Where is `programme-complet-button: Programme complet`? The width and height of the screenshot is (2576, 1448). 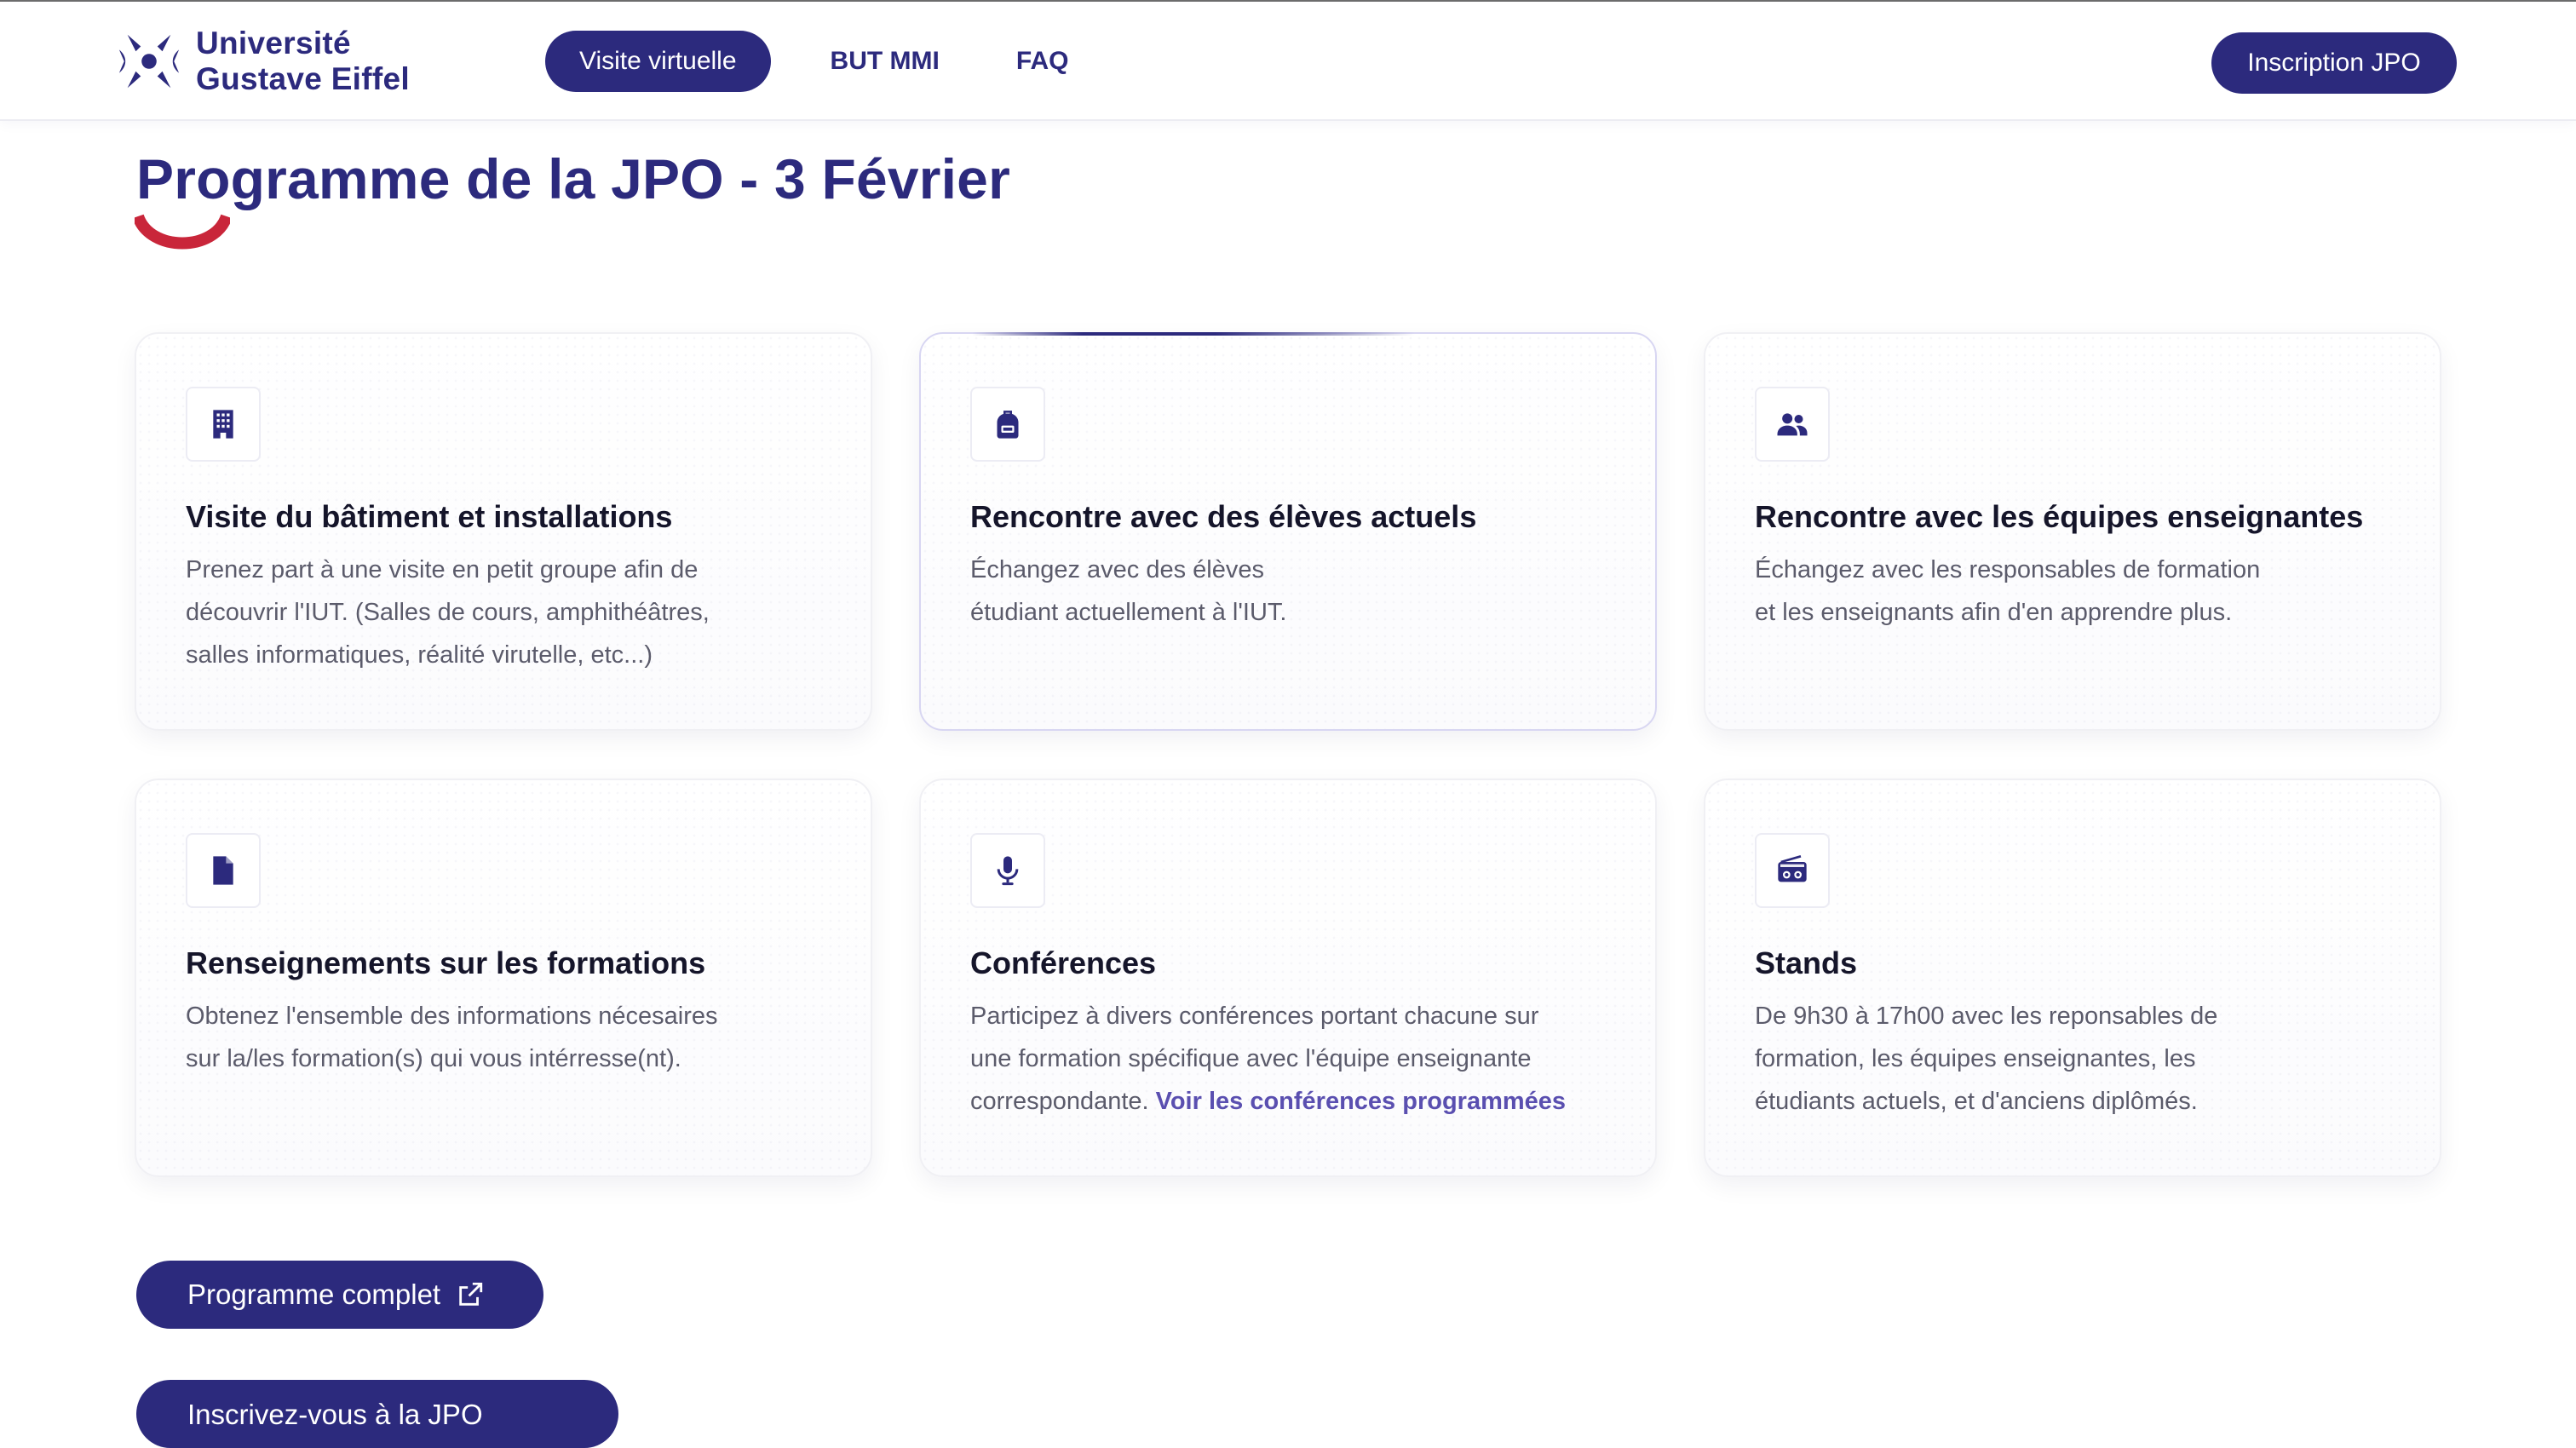 programme-complet-button: Programme complet is located at coordinates (340, 1295).